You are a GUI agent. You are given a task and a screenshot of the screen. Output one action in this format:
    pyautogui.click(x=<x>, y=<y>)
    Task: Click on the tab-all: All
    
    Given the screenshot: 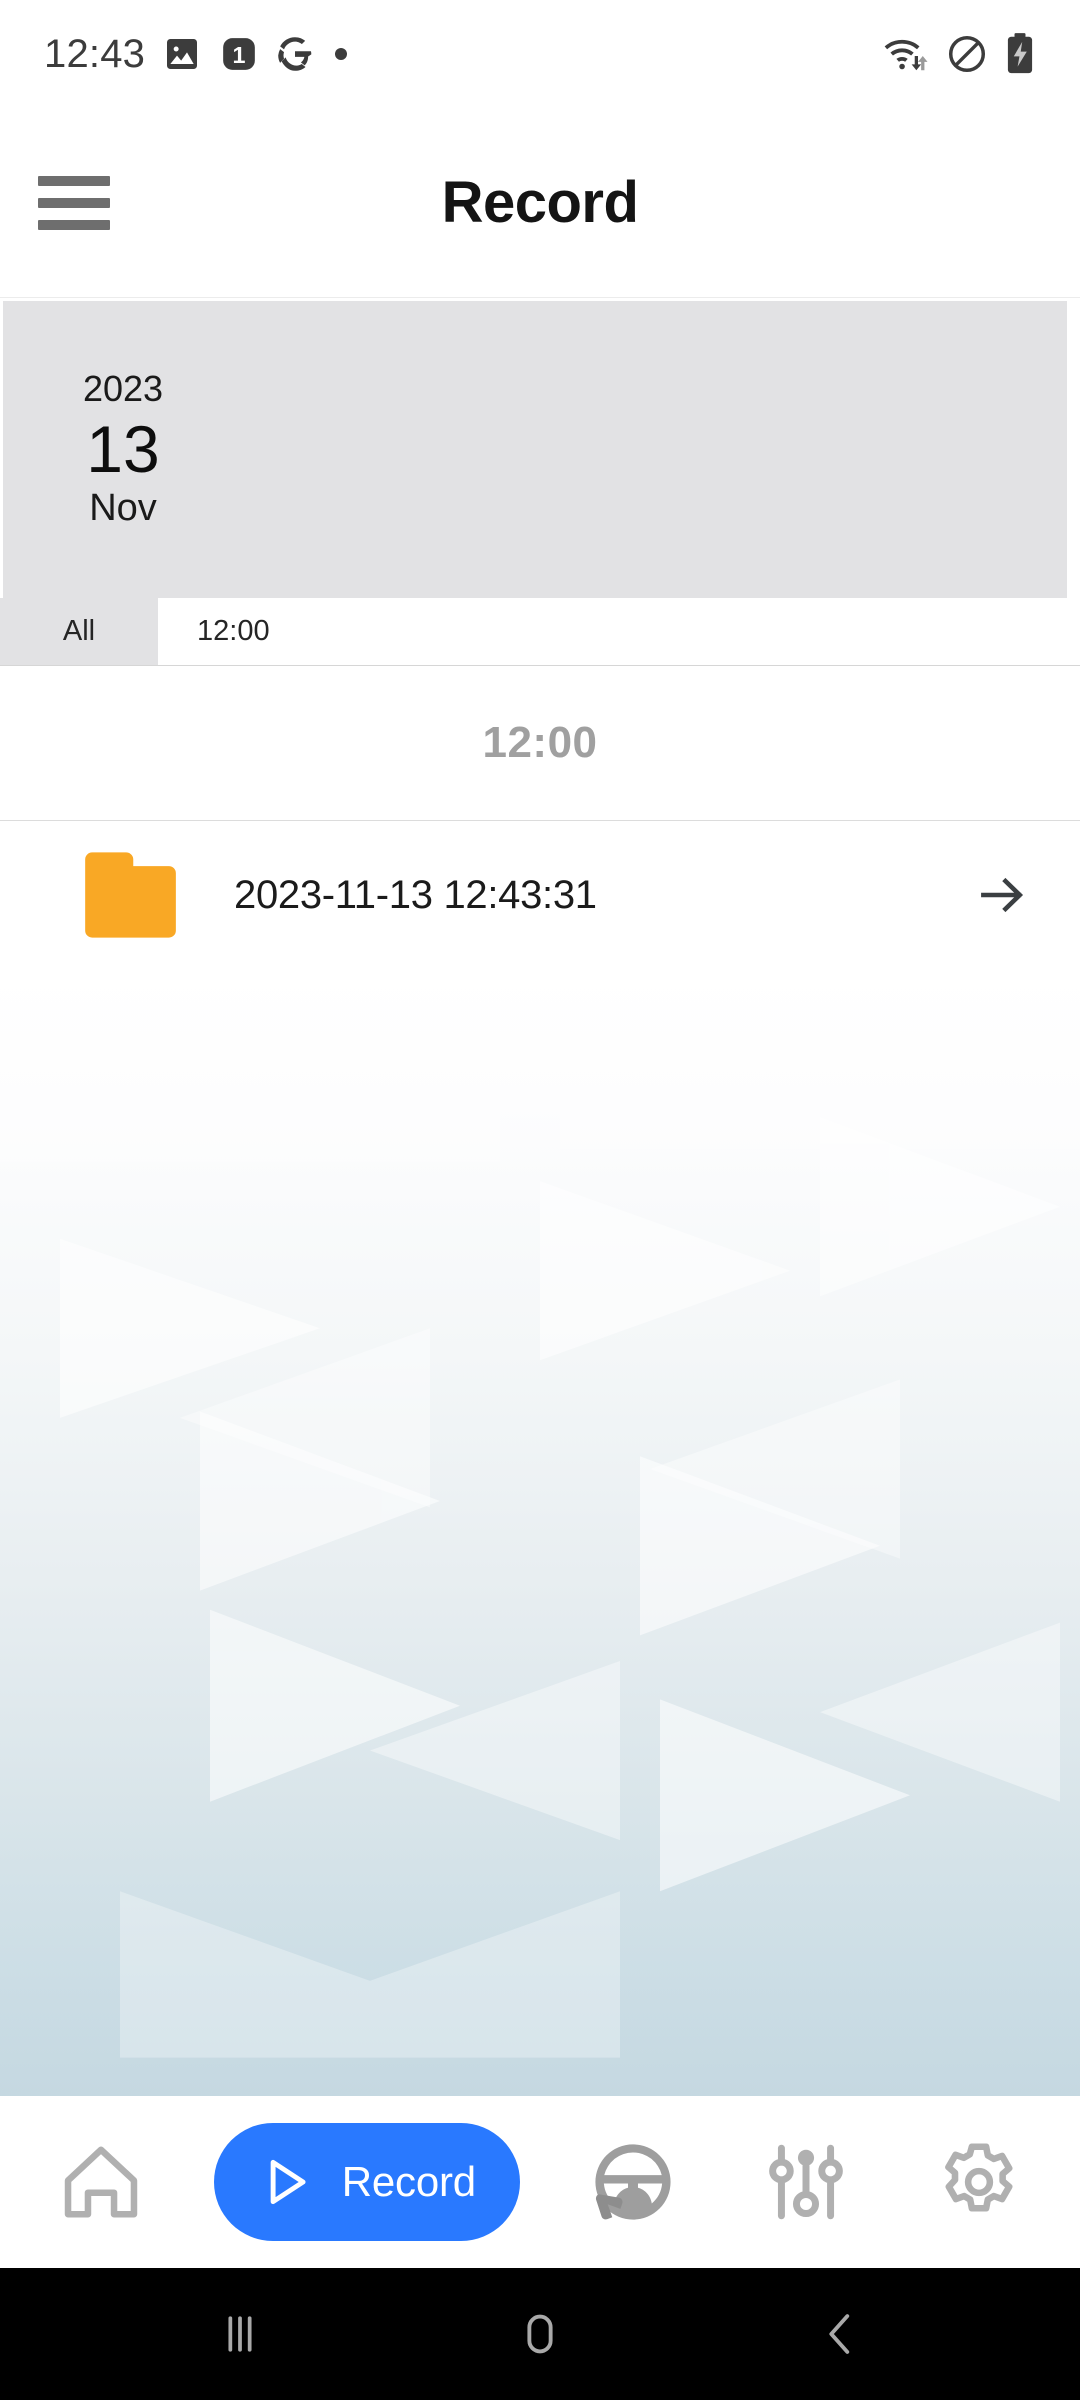 What is the action you would take?
    pyautogui.click(x=79, y=631)
    